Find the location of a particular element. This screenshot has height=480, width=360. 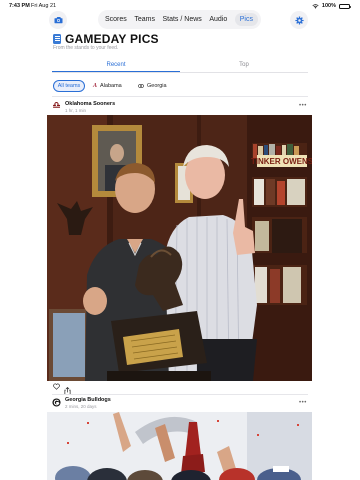

svg-text: TINKER OWENS is located at coordinates (281, 161).